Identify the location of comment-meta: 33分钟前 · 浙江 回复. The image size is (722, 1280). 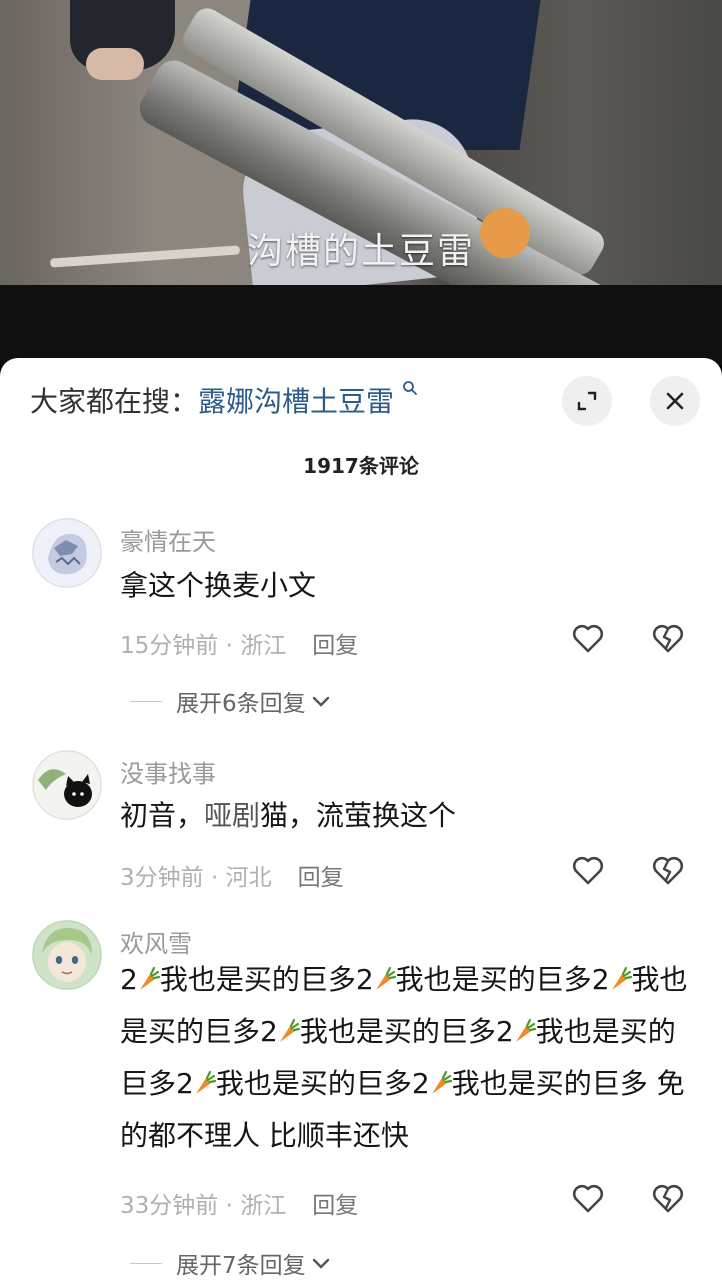
(239, 1203).